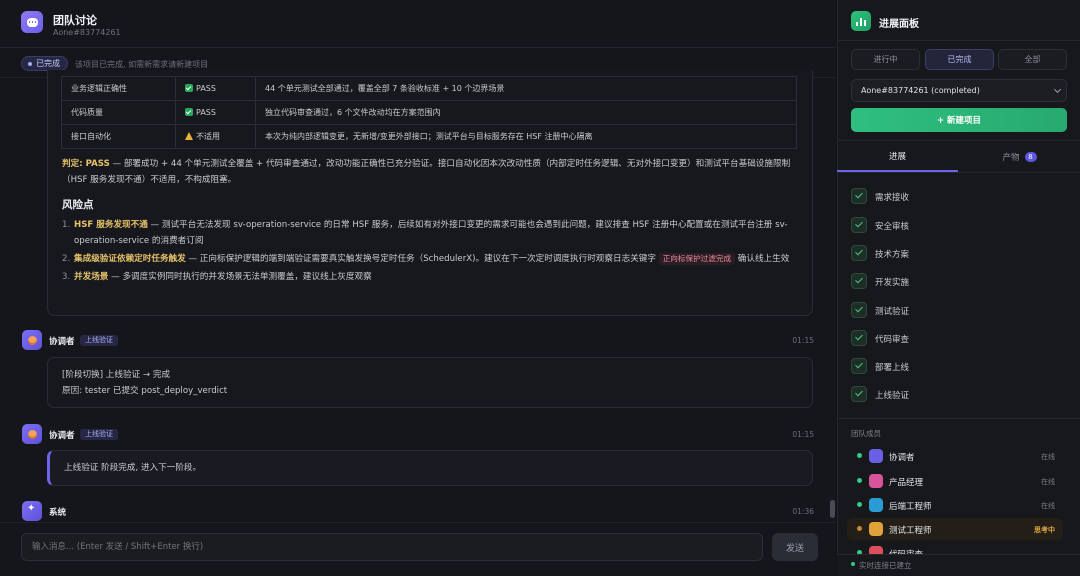 This screenshot has height=576, width=1080. I want to click on log-keyword: 正向标保护过滤完成, so click(697, 259).